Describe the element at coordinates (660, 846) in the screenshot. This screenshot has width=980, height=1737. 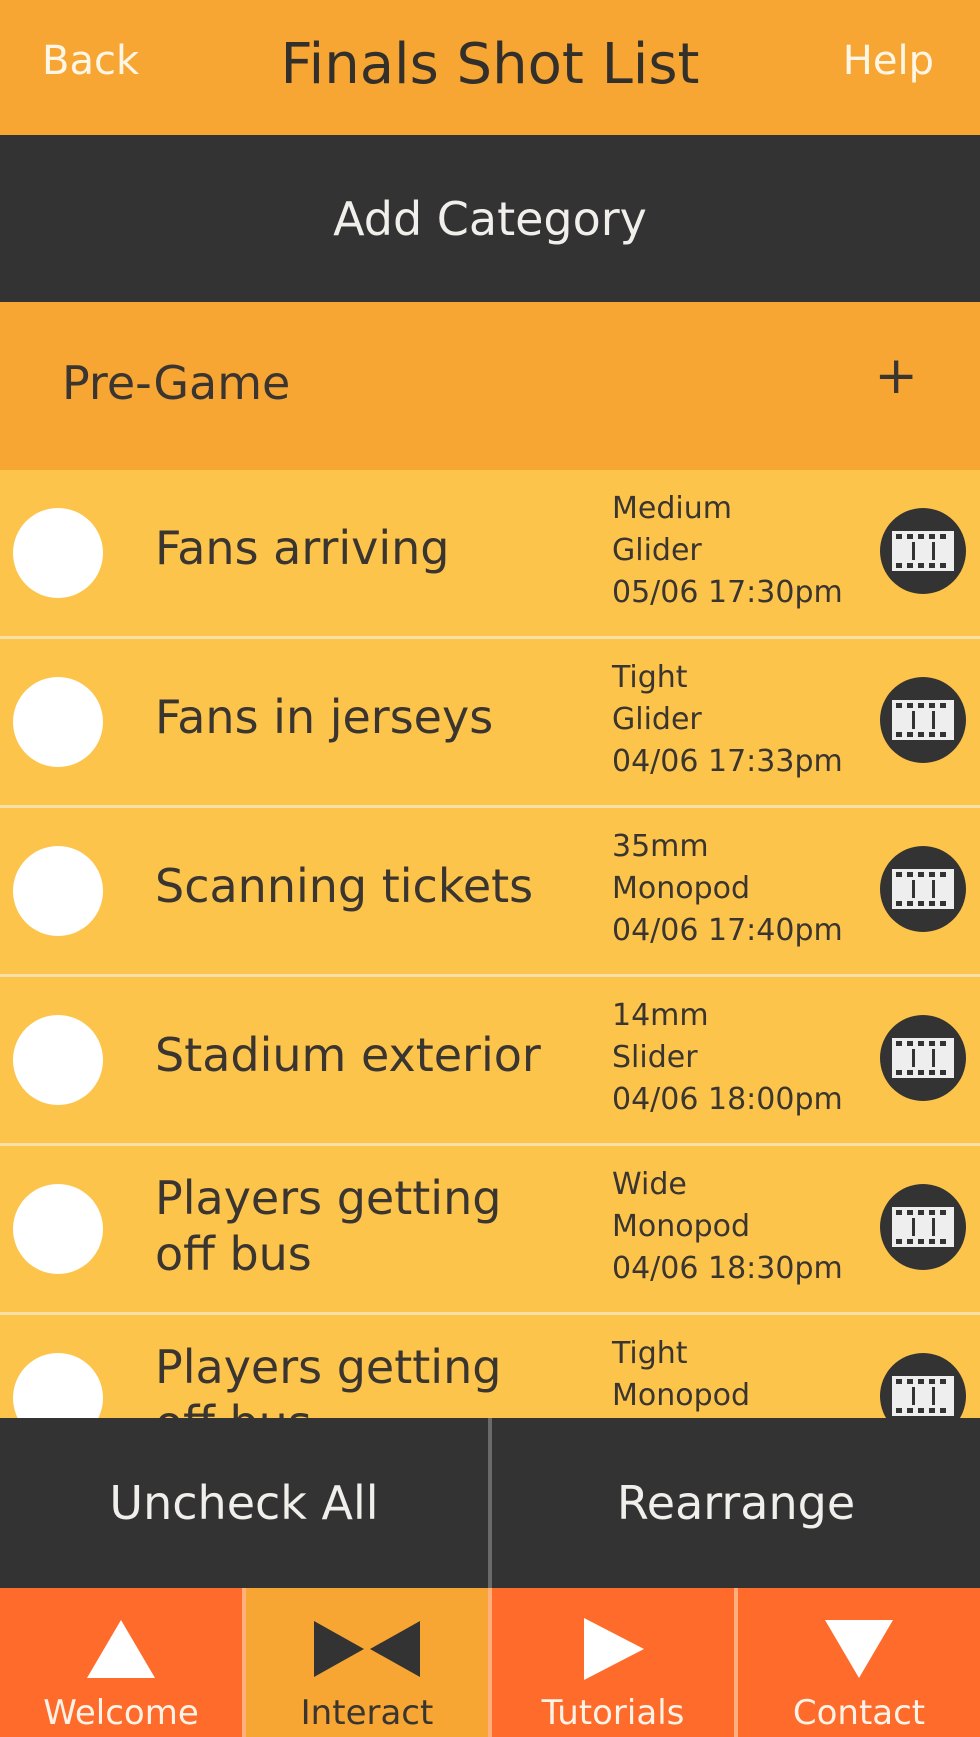
I see `shot-lens: 35mm` at that location.